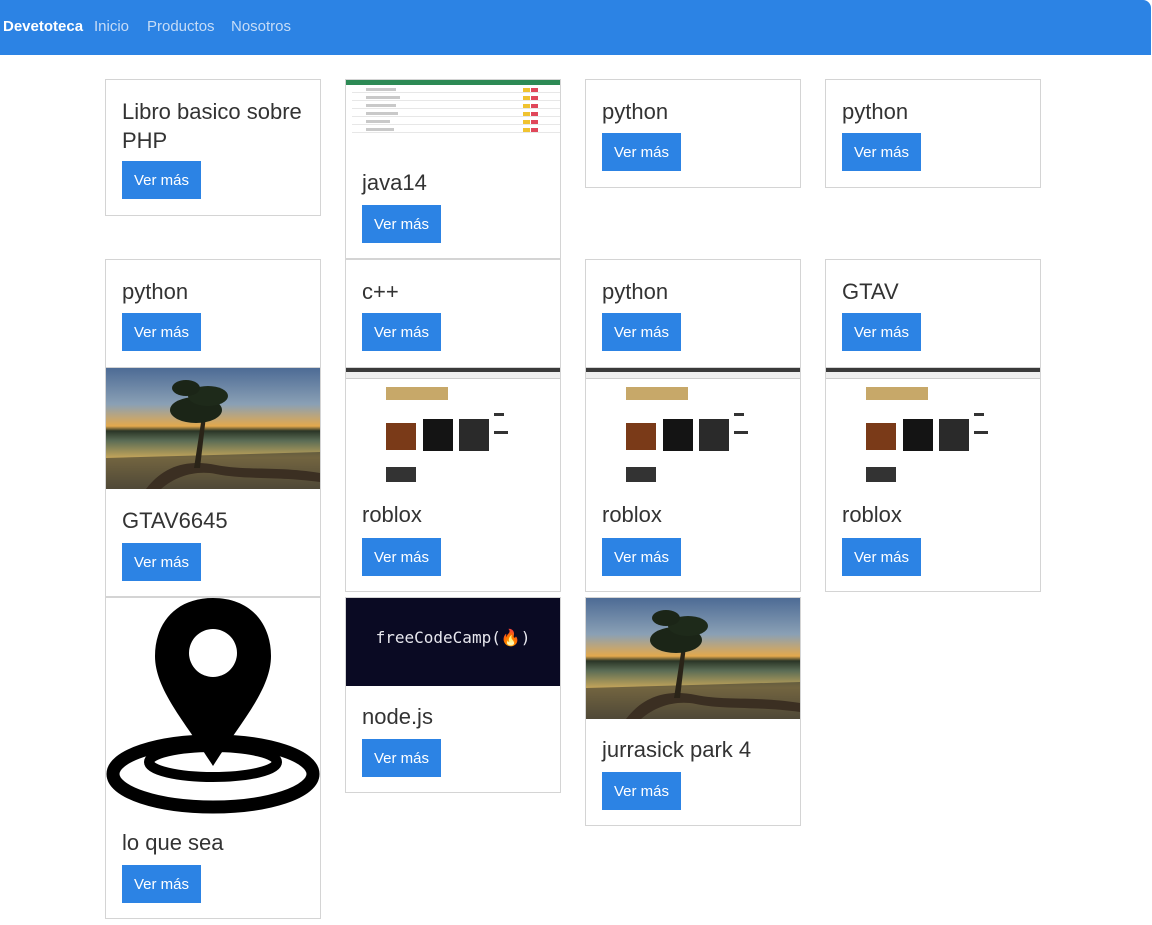 The height and width of the screenshot is (925, 1152). What do you see at coordinates (173, 842) in the screenshot?
I see `card-title: lo que sea` at bounding box center [173, 842].